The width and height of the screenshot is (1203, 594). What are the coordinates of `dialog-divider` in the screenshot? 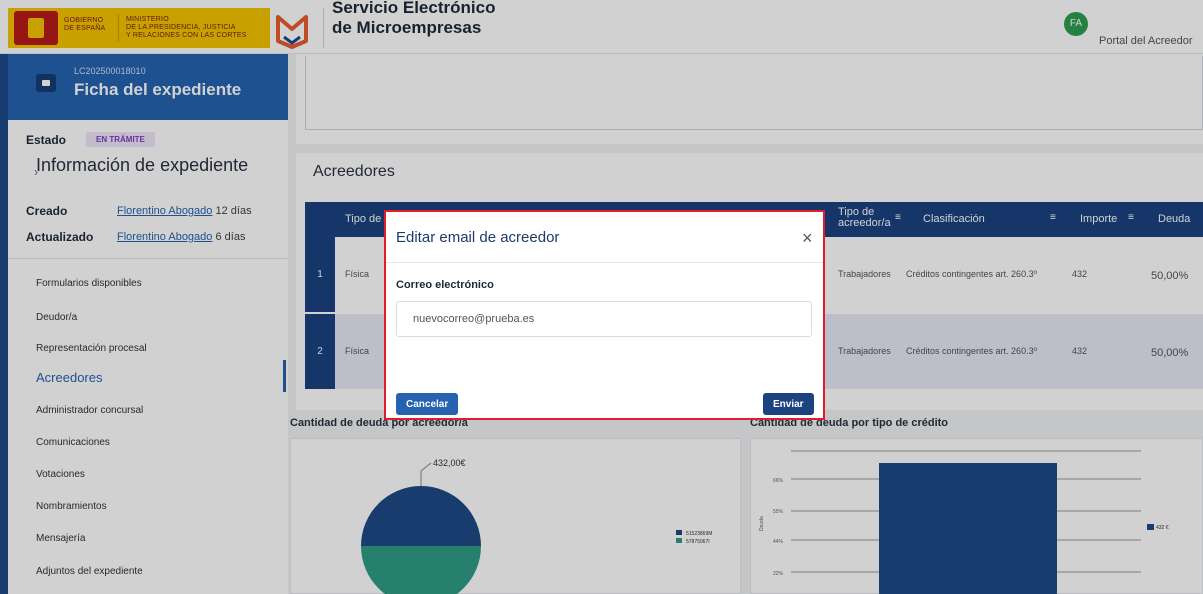 It's located at (604, 262).